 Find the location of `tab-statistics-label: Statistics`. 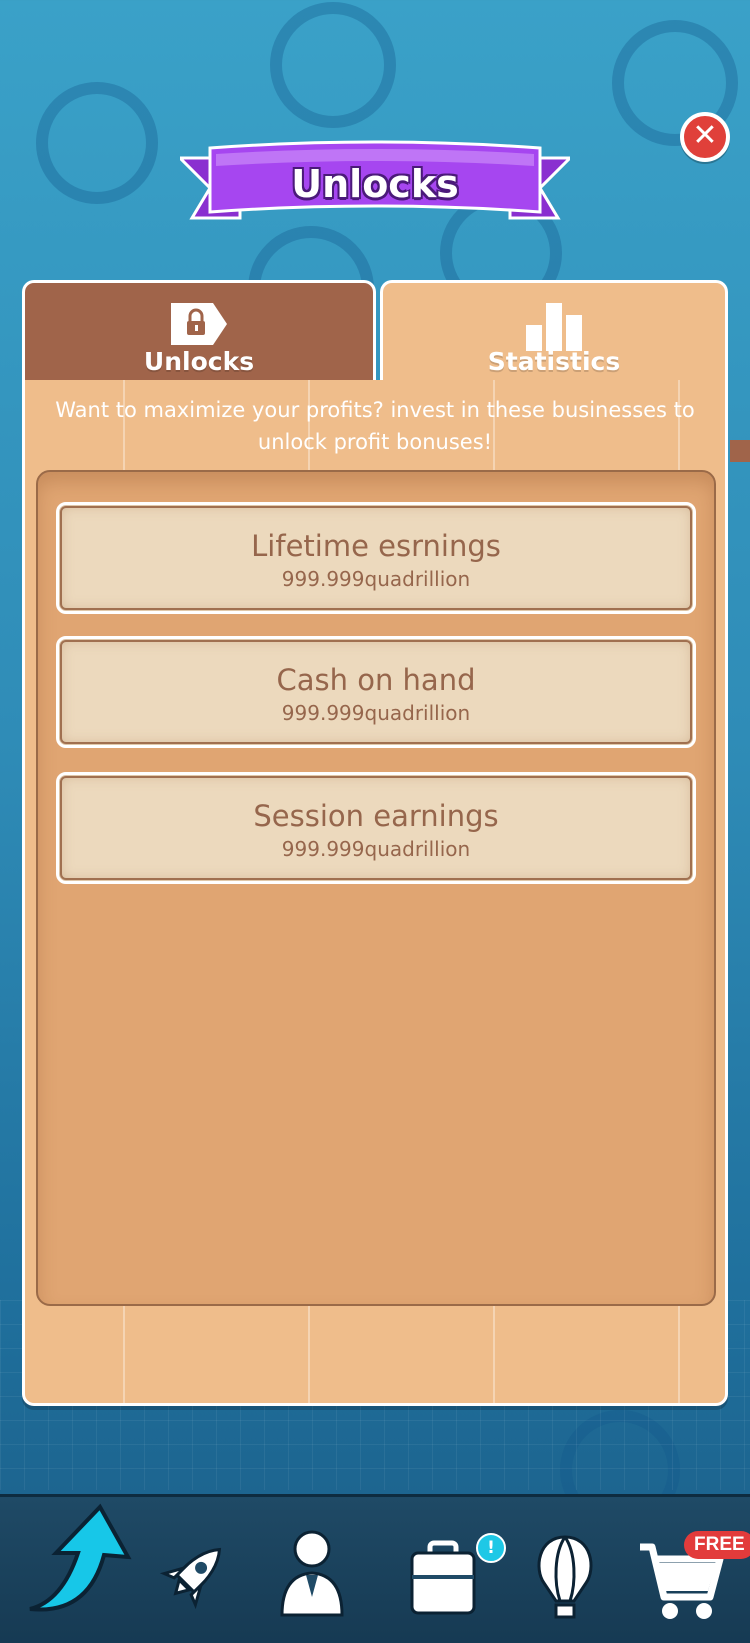

tab-statistics-label: Statistics is located at coordinates (554, 361).